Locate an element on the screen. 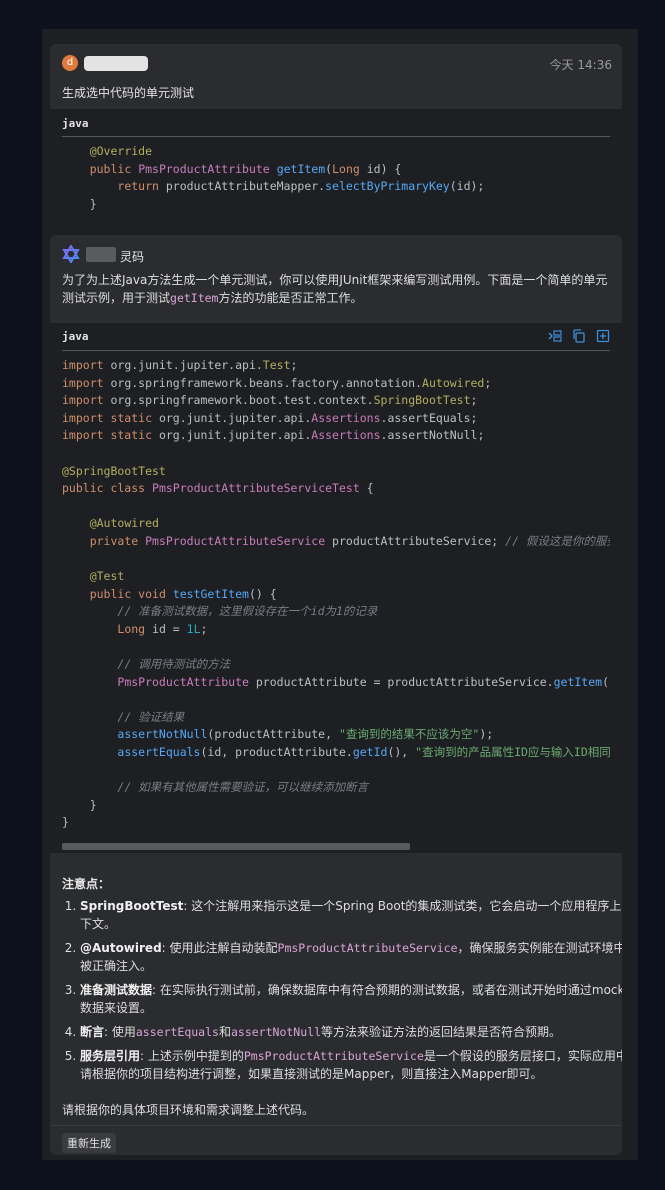  note-bold: SpringBootTest is located at coordinates (132, 906).